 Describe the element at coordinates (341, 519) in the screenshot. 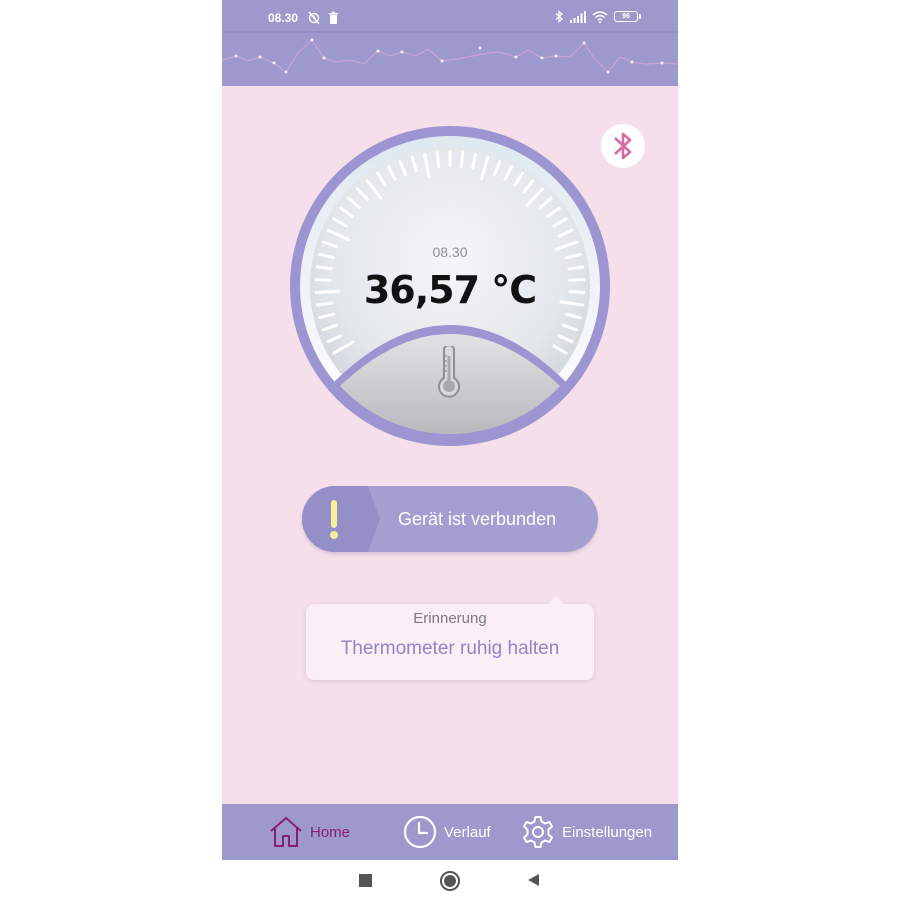

I see `status-chevron-decoration` at that location.